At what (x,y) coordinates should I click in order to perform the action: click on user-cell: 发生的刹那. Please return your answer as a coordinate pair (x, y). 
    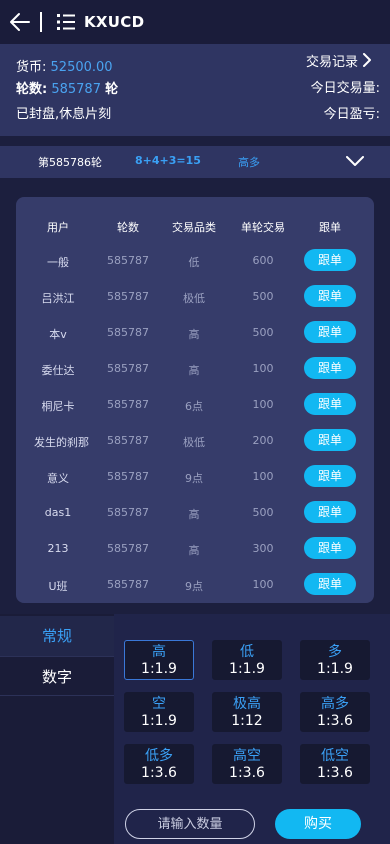
    Looking at the image, I should click on (61, 442).